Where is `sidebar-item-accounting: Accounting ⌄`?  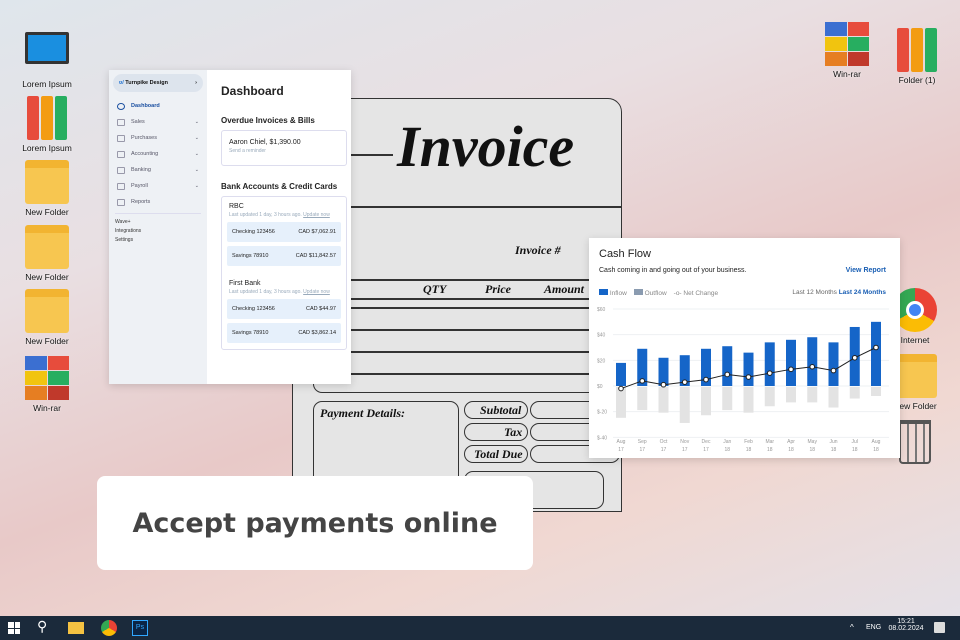 sidebar-item-accounting: Accounting ⌄ is located at coordinates (158, 154).